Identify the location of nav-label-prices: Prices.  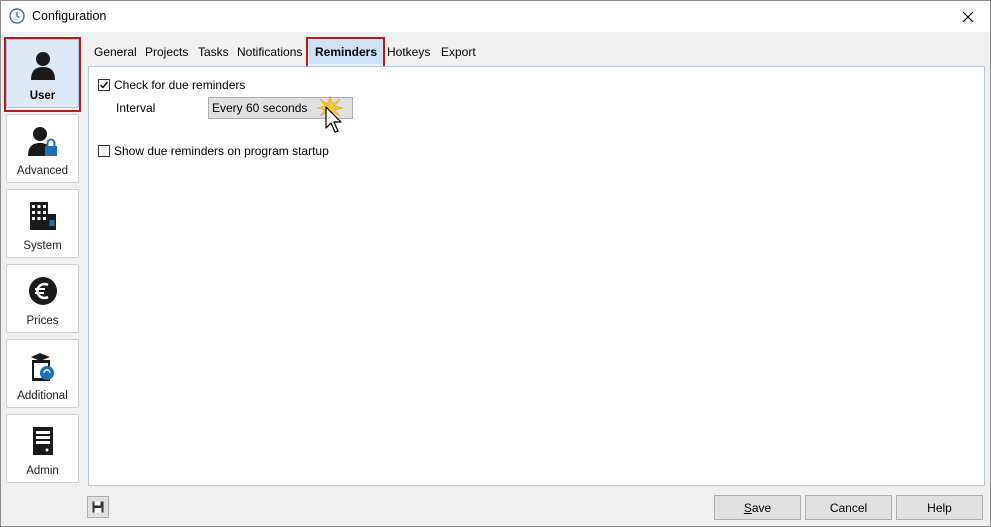
(42, 321).